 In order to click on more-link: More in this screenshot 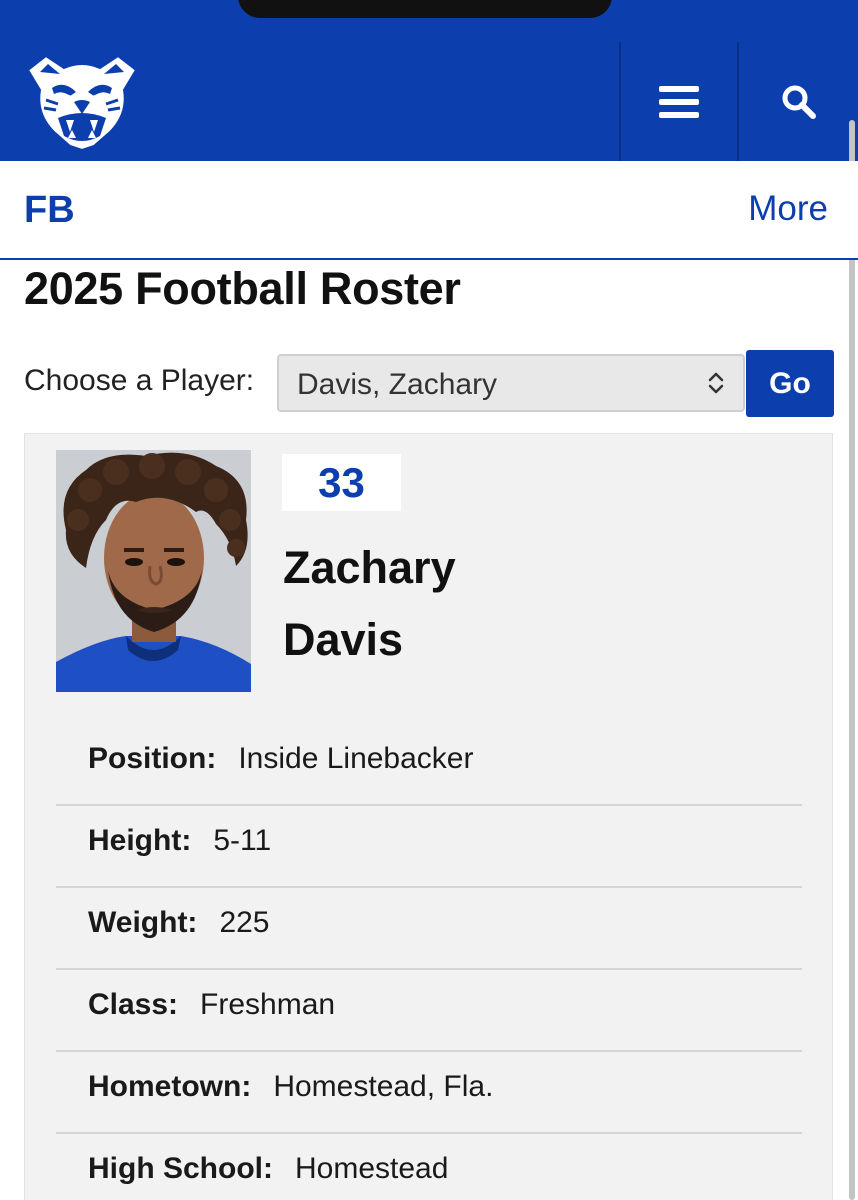, I will do `click(788, 209)`.